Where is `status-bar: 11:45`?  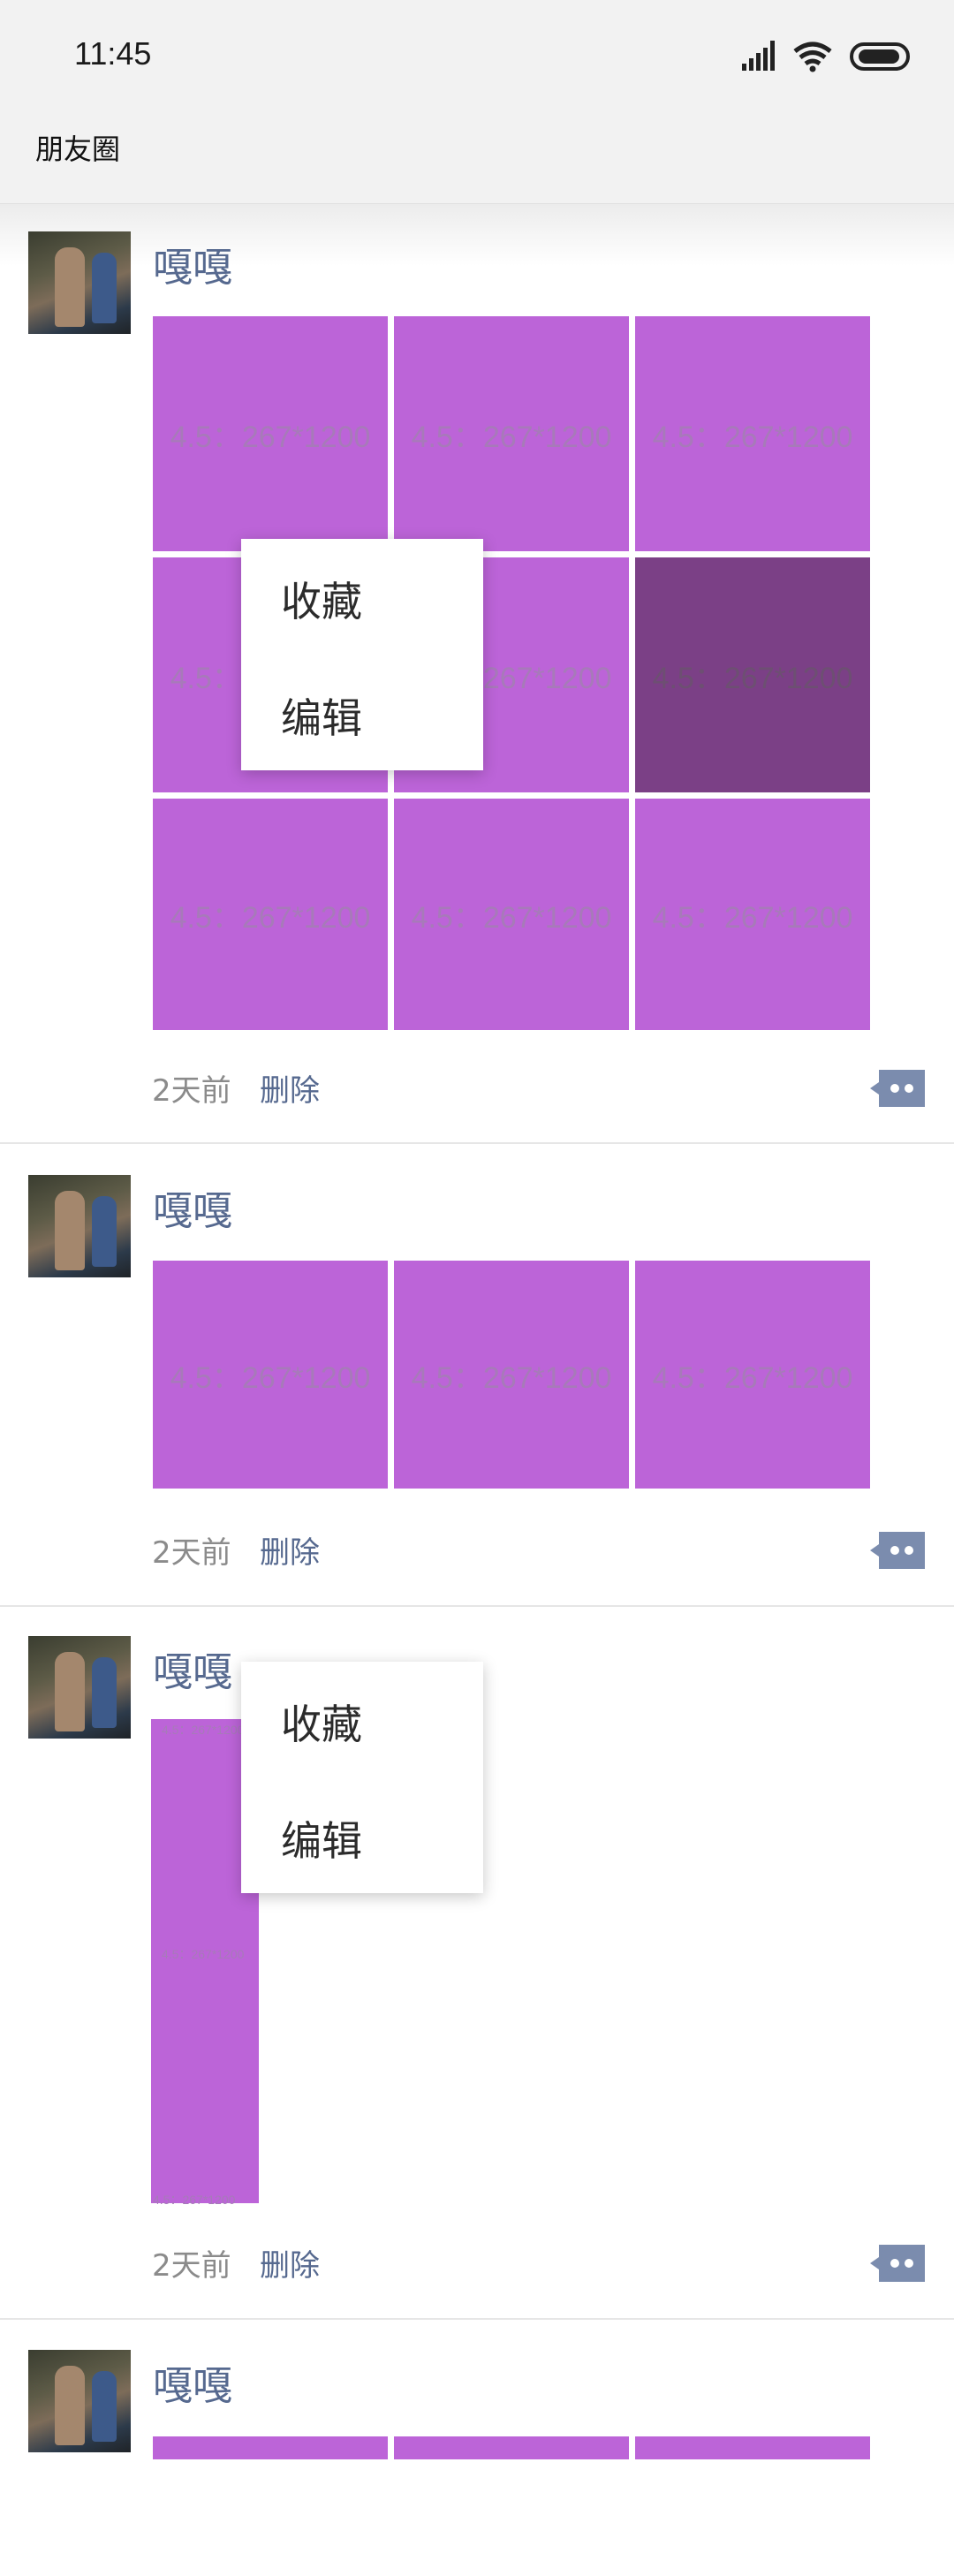
status-bar: 11:45 is located at coordinates (477, 53).